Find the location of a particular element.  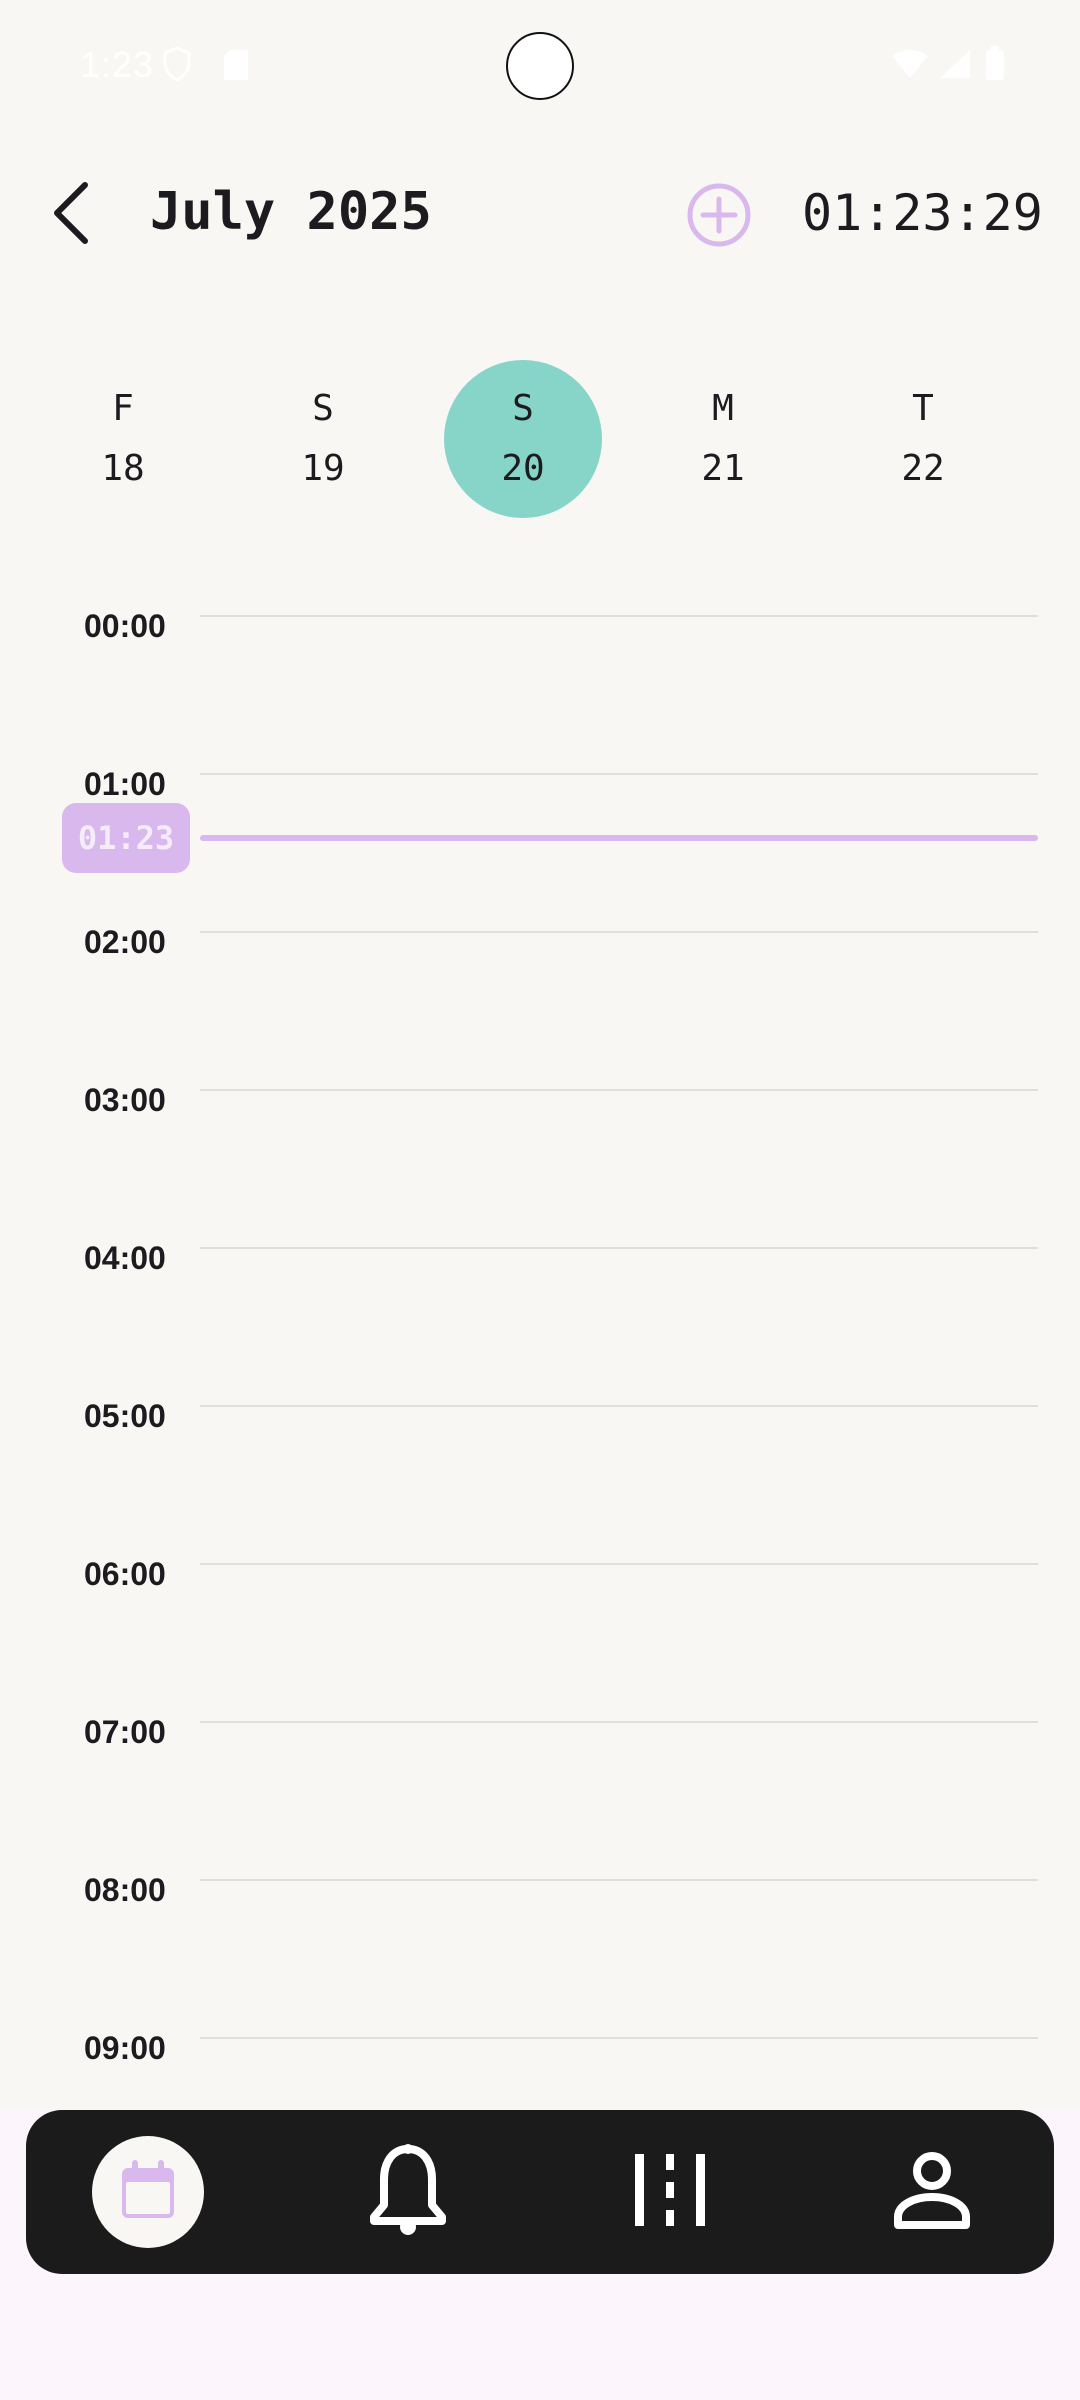

day-number: 21 is located at coordinates (723, 468).